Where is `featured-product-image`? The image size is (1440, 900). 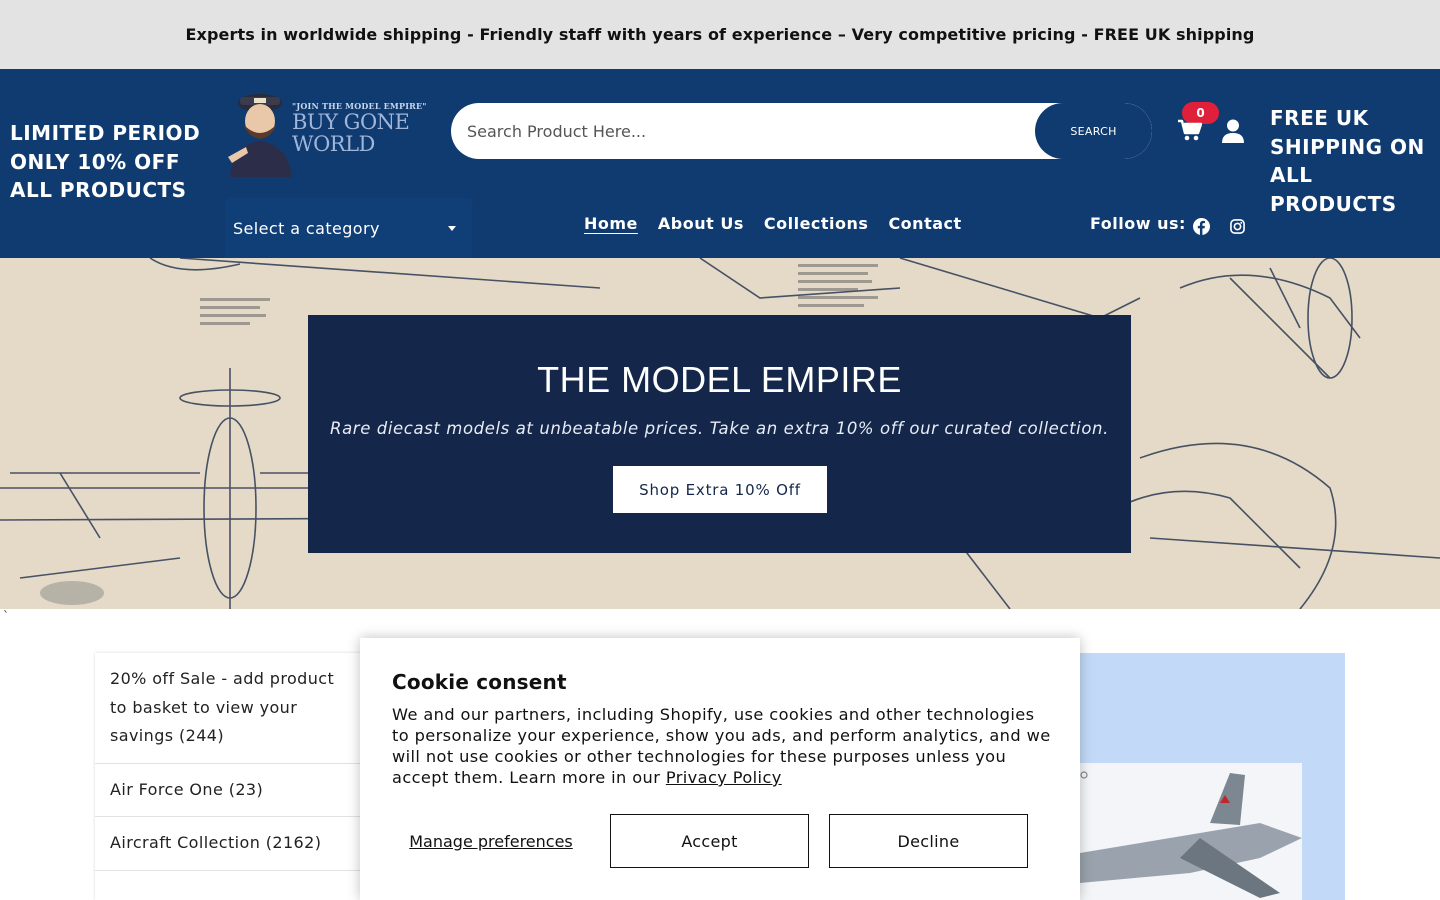
featured-product-image is located at coordinates (1191, 831).